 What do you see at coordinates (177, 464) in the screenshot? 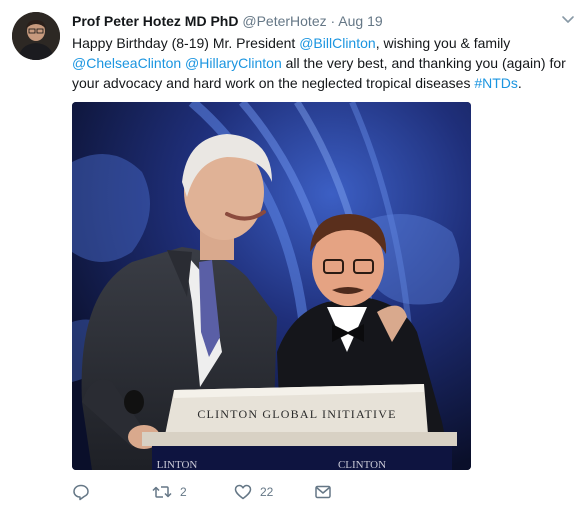
I see `banner-text-left: LINTON` at bounding box center [177, 464].